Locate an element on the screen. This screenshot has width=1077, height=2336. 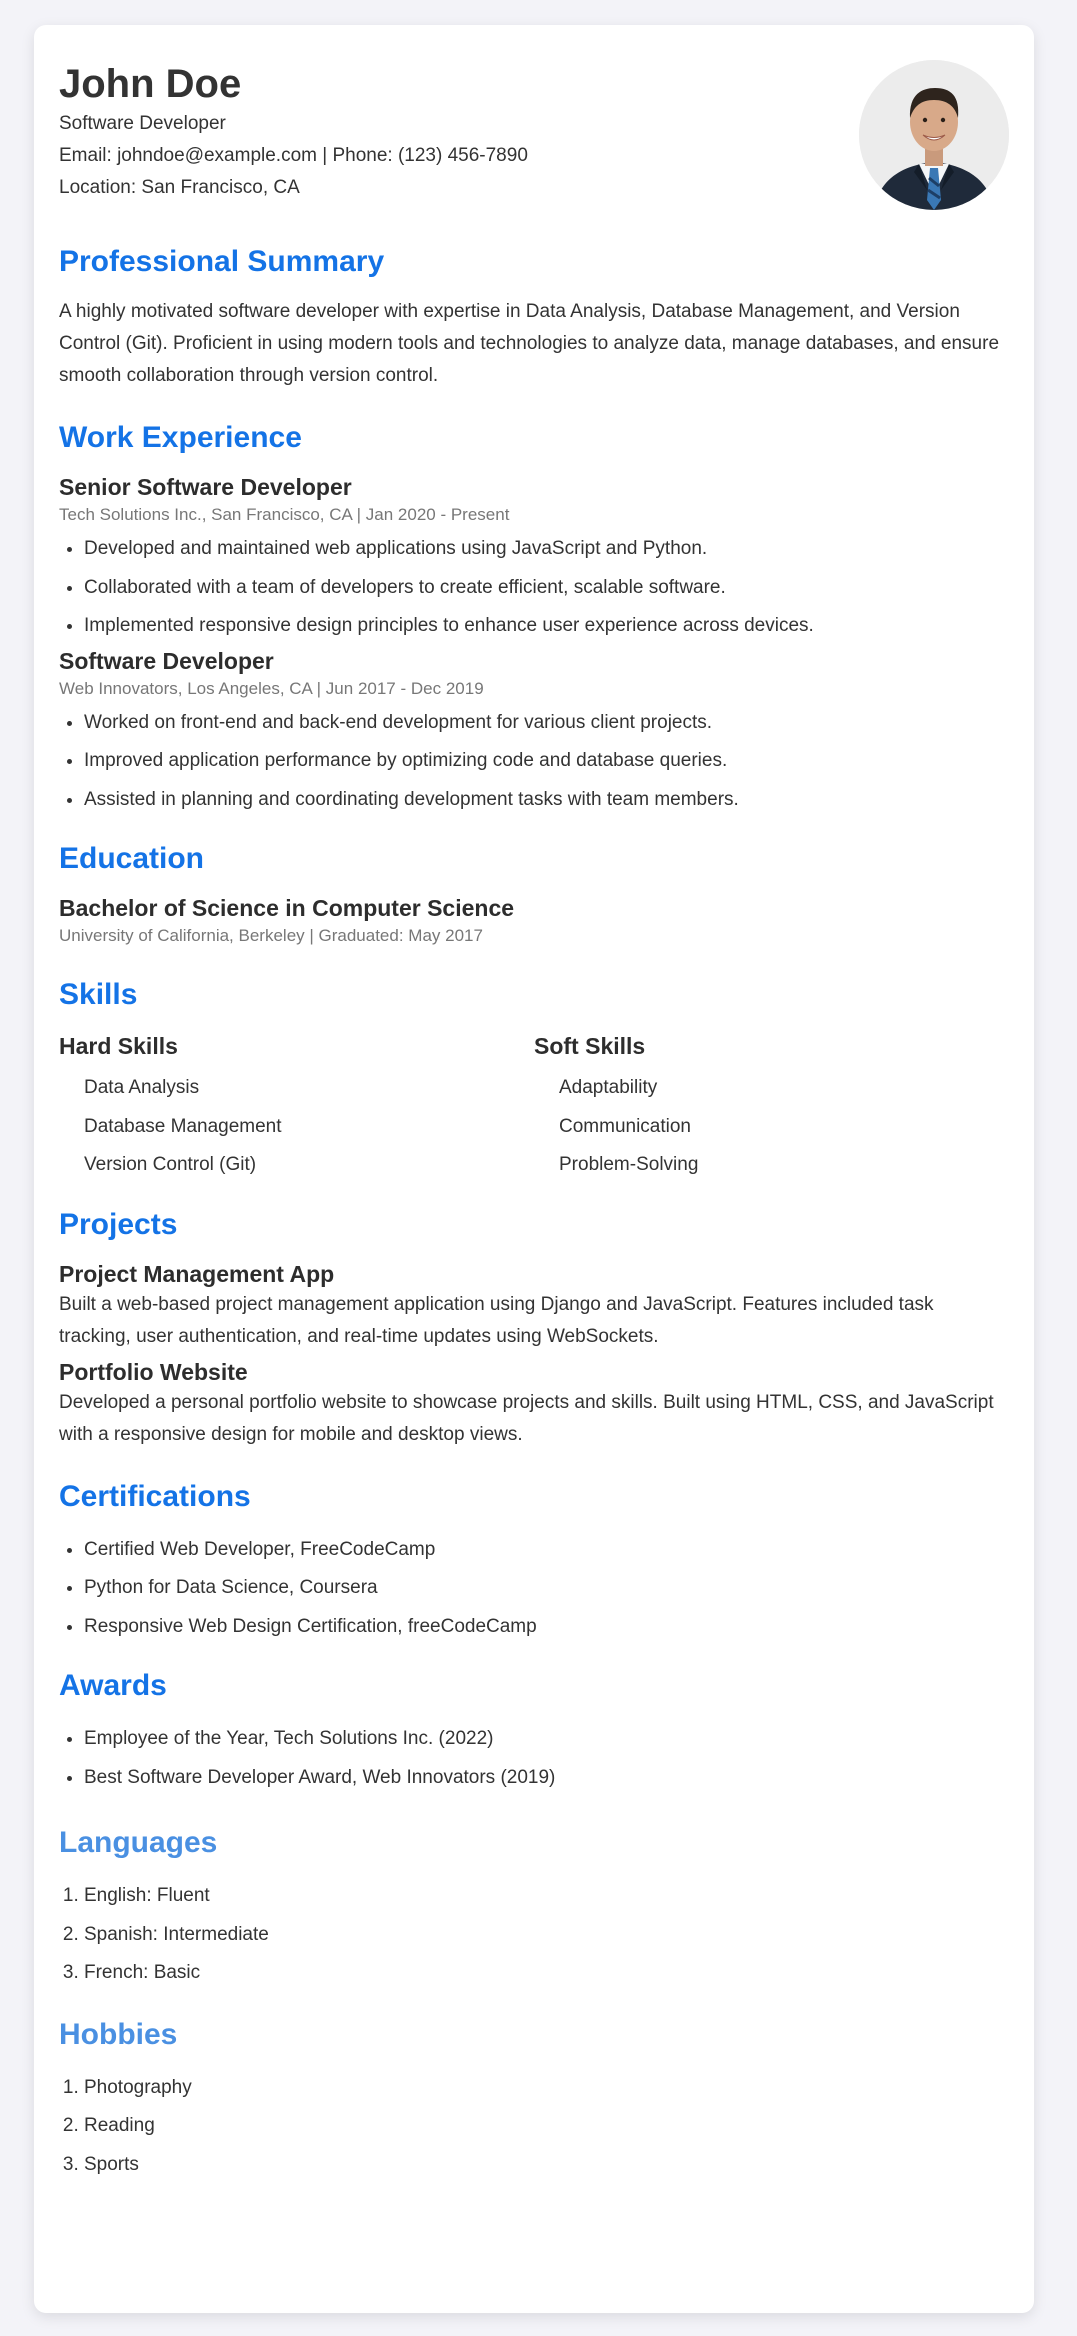
degree-title: Bachelor of Science in Computer Science is located at coordinates (287, 908).